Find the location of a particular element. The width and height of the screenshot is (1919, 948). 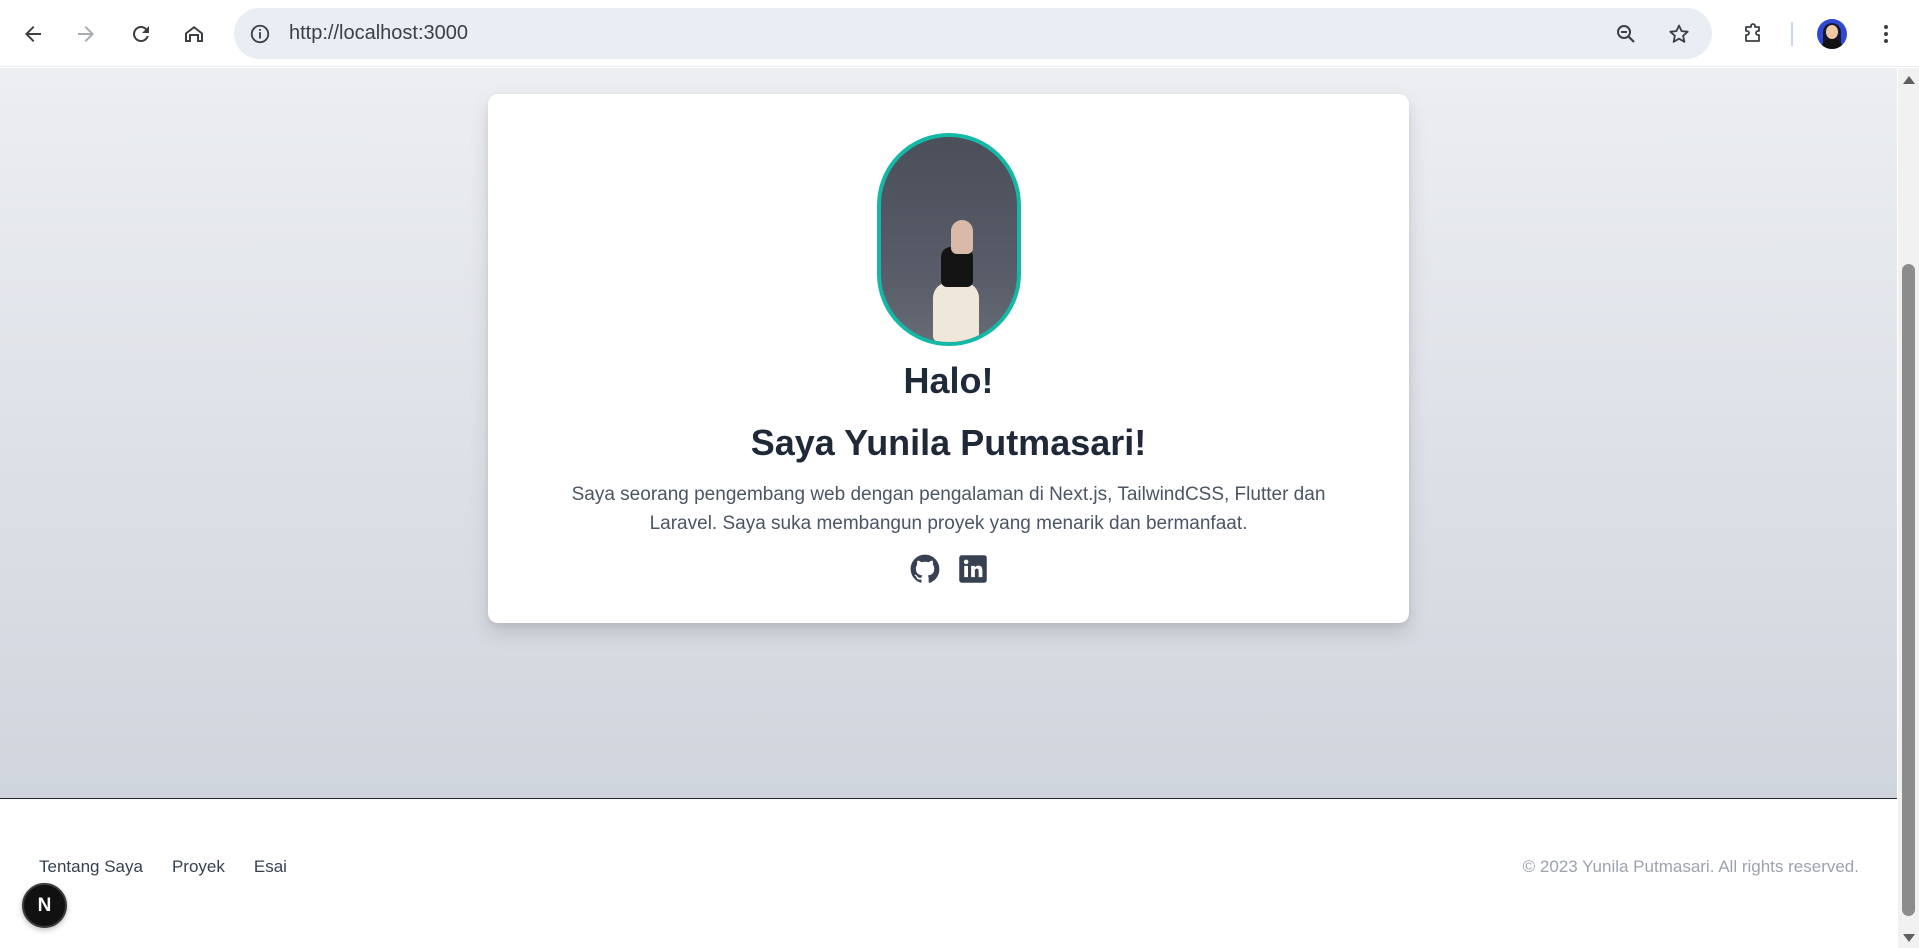

scroll-down-arrow is located at coordinates (1909, 938).